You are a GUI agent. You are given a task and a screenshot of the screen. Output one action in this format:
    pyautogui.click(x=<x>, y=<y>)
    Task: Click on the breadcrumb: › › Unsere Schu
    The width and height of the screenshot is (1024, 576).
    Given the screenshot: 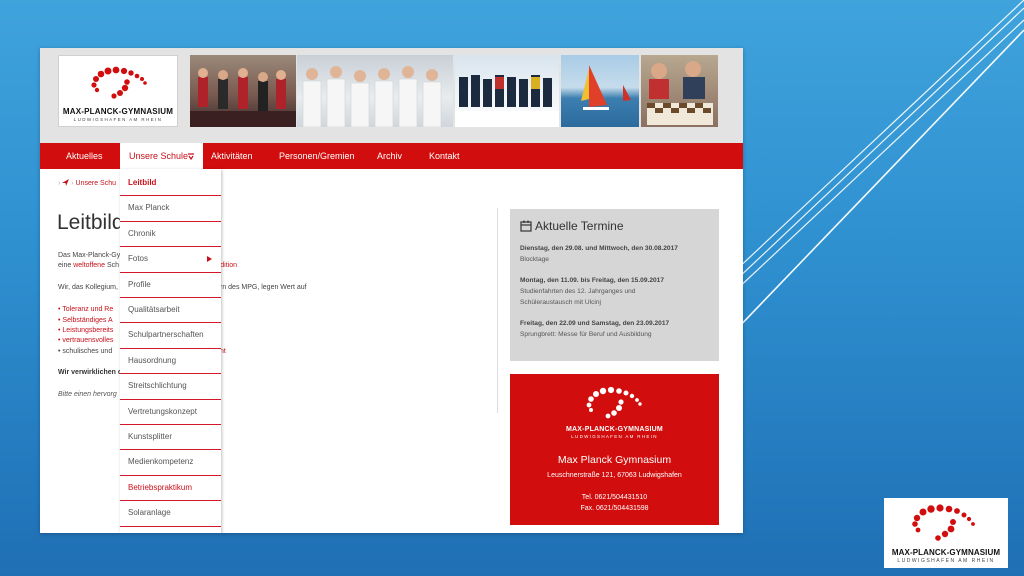 What is the action you would take?
    pyautogui.click(x=87, y=183)
    